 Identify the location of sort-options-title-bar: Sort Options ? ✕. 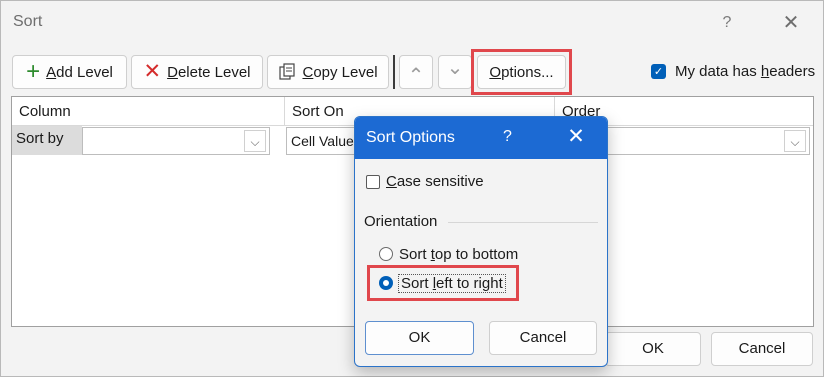
(481, 138).